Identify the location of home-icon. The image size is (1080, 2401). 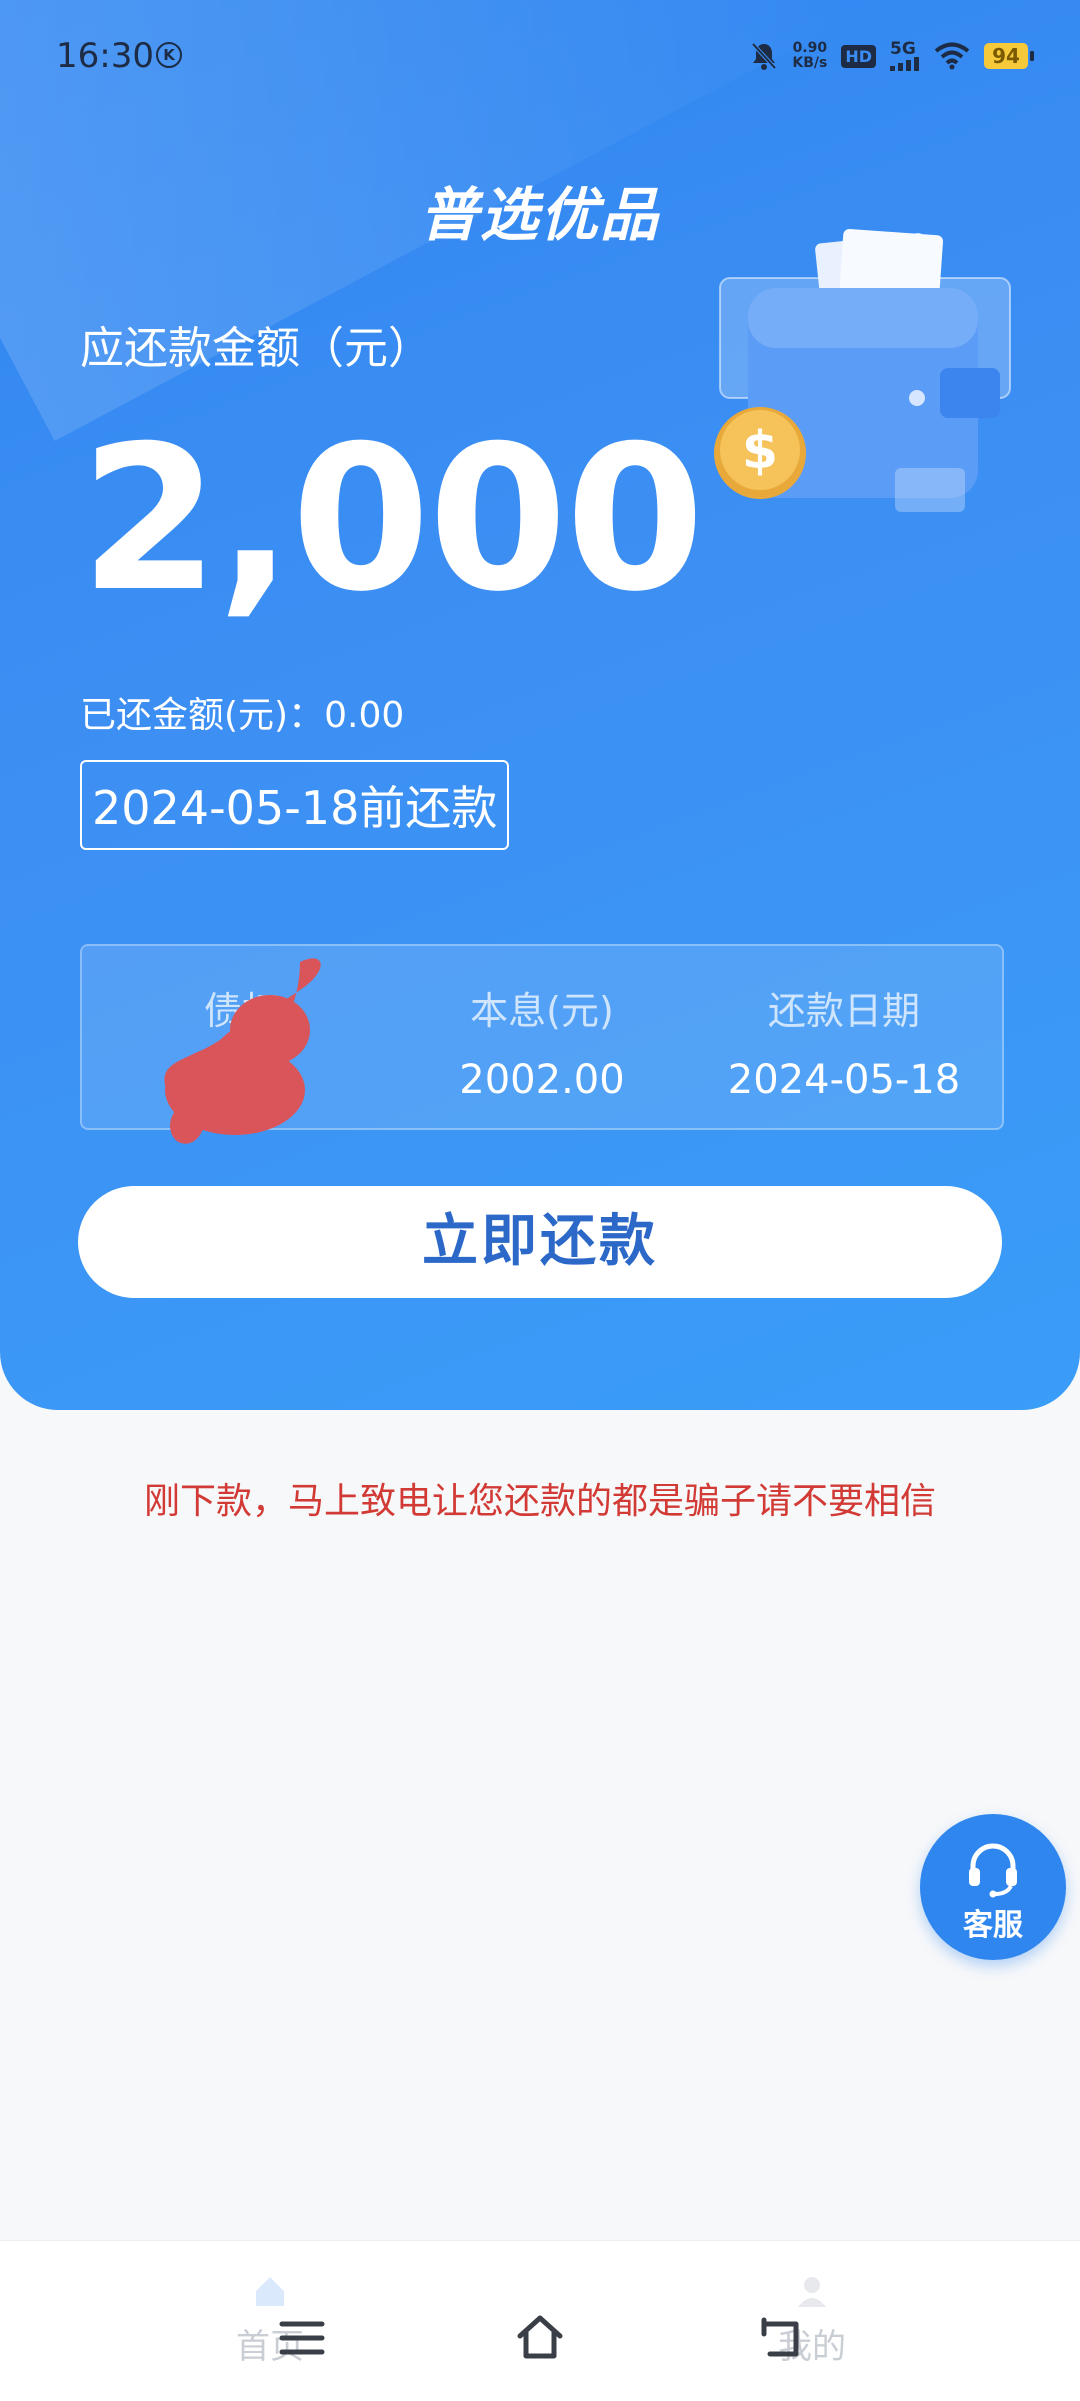
(270, 2291).